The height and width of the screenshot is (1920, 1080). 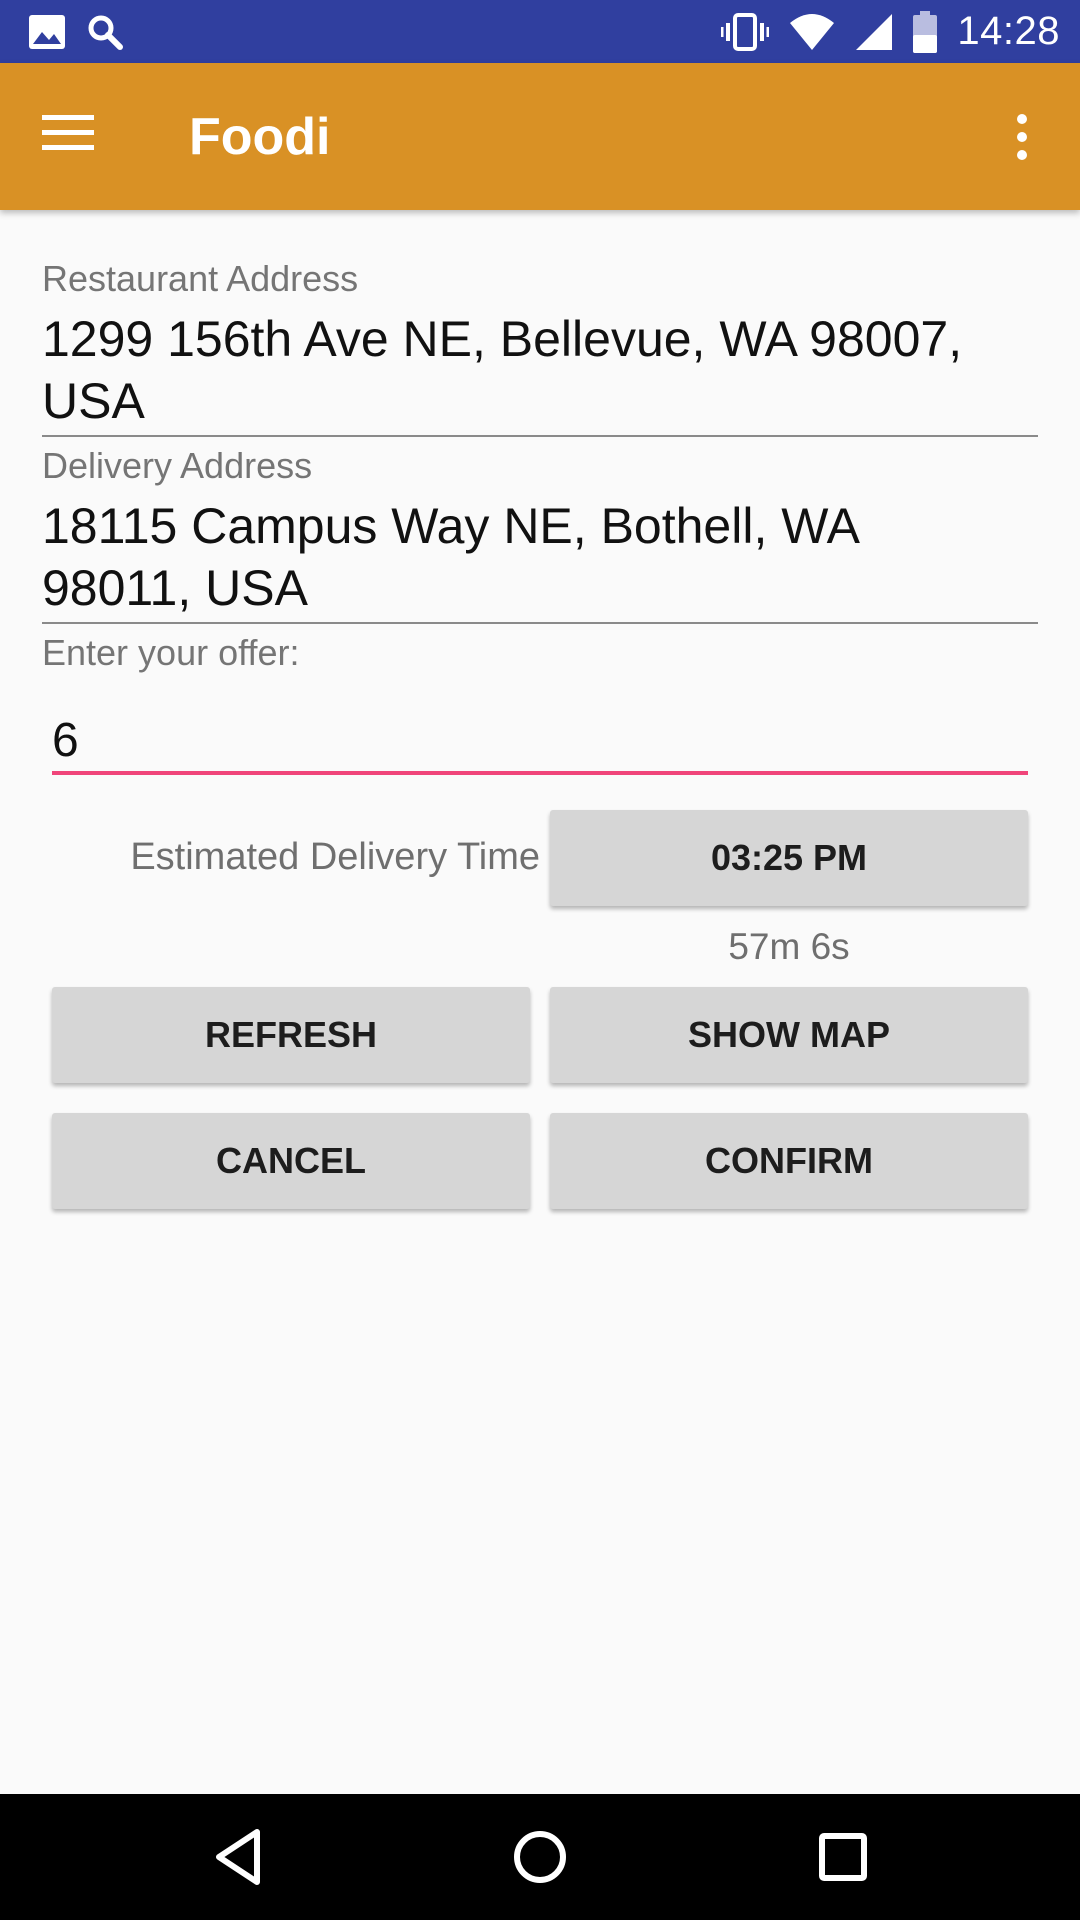 What do you see at coordinates (789, 946) in the screenshot?
I see `countdown-text: 57m 6s` at bounding box center [789, 946].